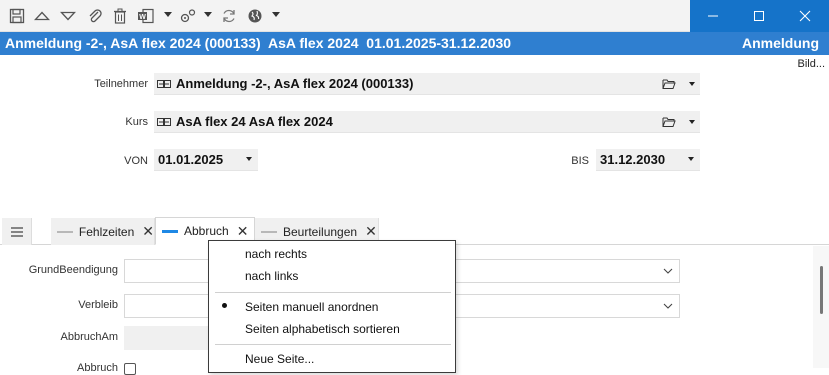  Describe the element at coordinates (95, 16) in the screenshot. I see `attachment-icon` at that location.